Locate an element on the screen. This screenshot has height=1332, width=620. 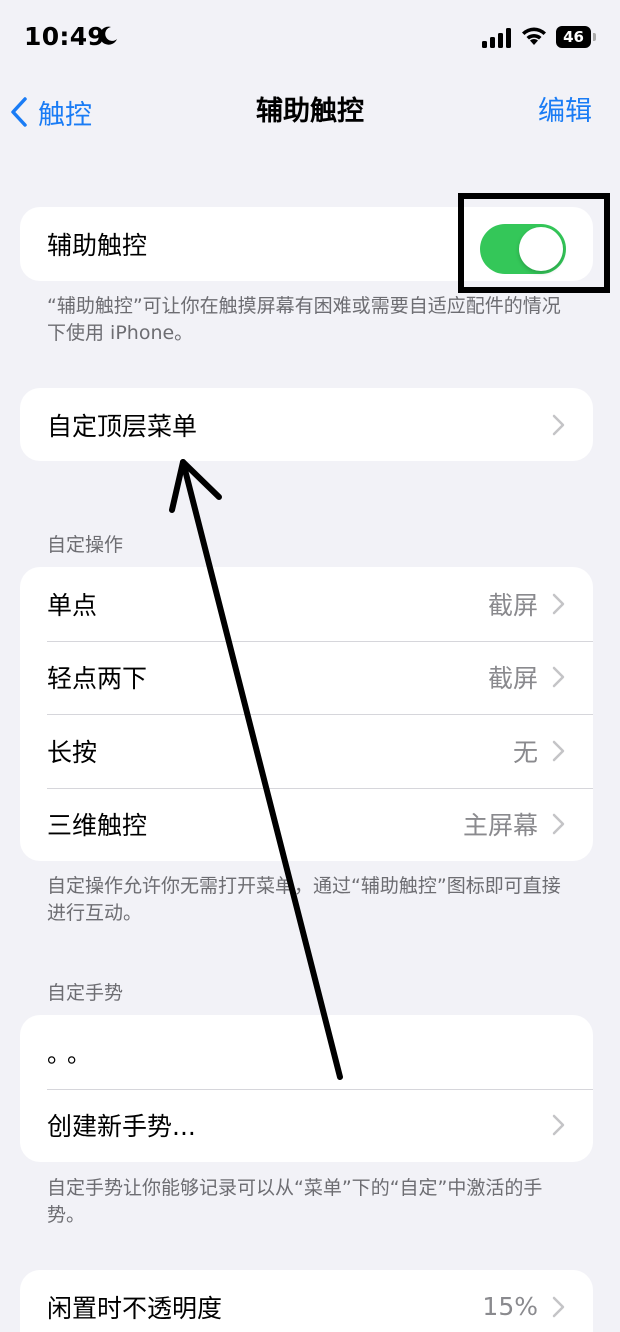
battery-icon: 46 is located at coordinates (576, 37).